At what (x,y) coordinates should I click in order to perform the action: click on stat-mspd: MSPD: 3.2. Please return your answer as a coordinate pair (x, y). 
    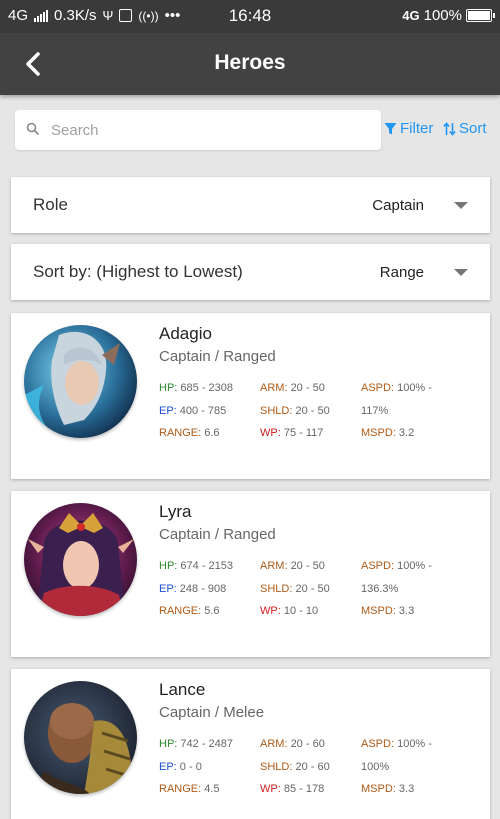
    Looking at the image, I should click on (387, 433).